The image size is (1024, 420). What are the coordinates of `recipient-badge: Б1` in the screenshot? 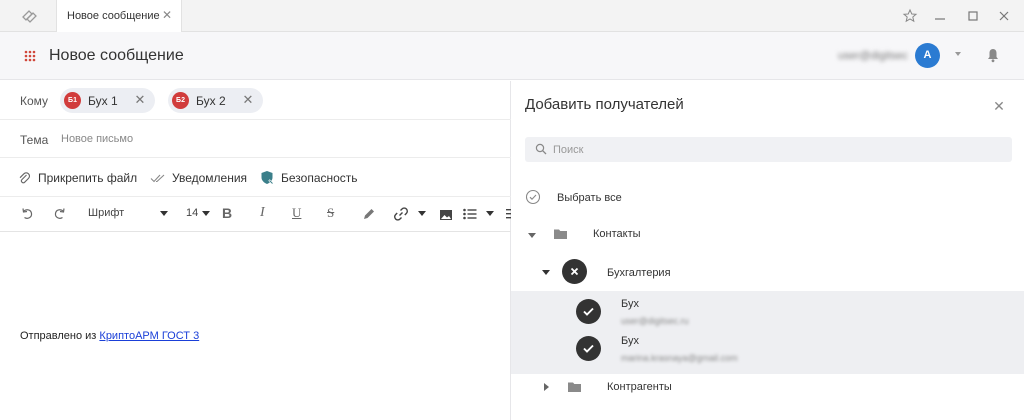 It's located at (72, 100).